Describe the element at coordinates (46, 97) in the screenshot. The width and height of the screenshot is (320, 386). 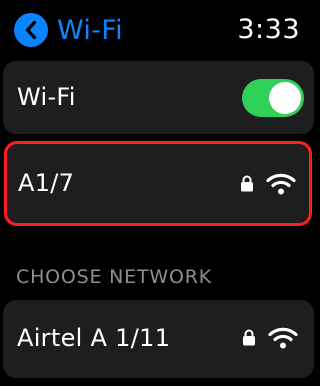
I see `wifi-toggle-label: Wi-Fi` at that location.